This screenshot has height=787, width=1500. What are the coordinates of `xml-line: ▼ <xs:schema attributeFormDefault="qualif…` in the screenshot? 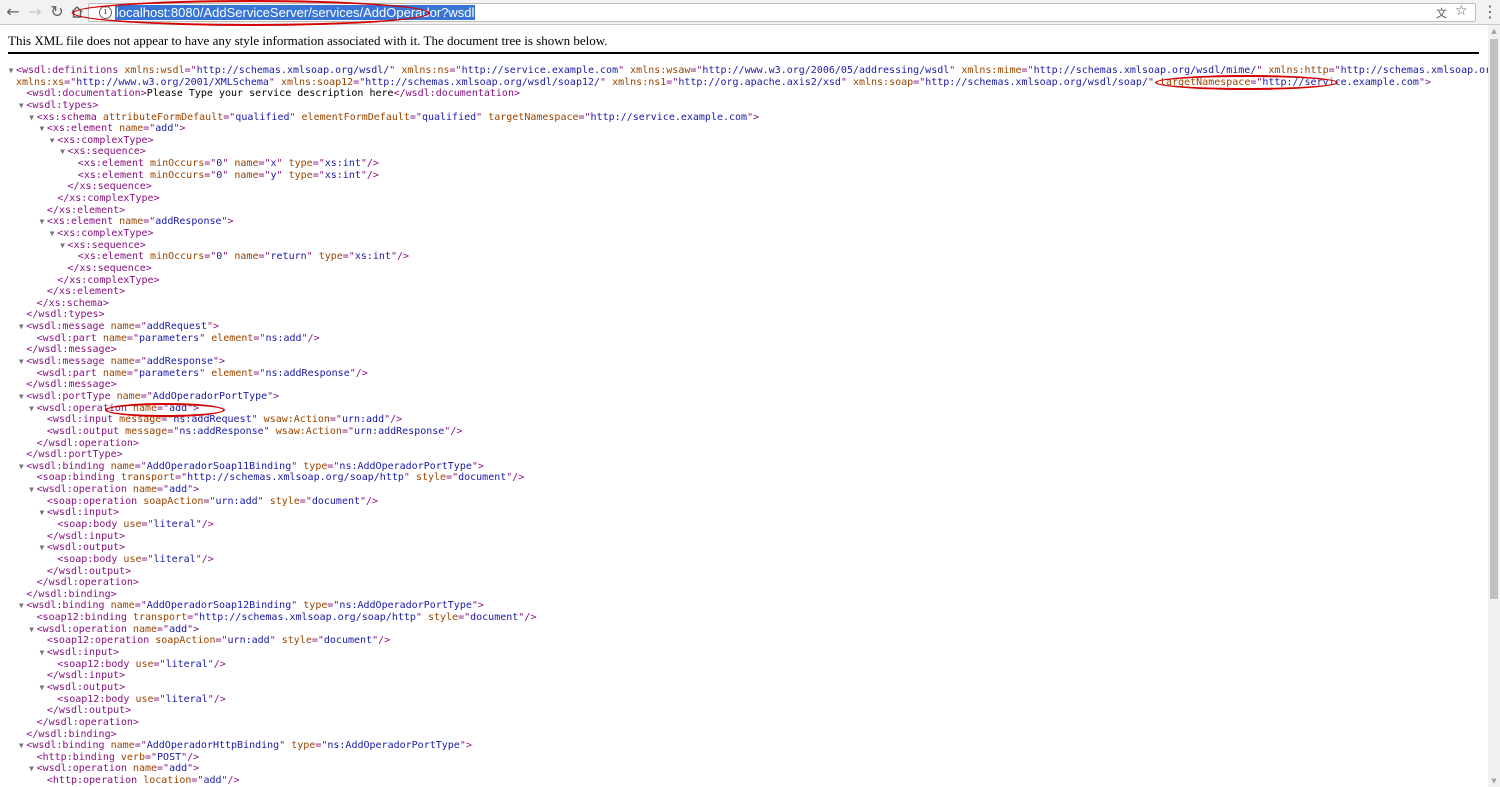 It's located at (743, 118).